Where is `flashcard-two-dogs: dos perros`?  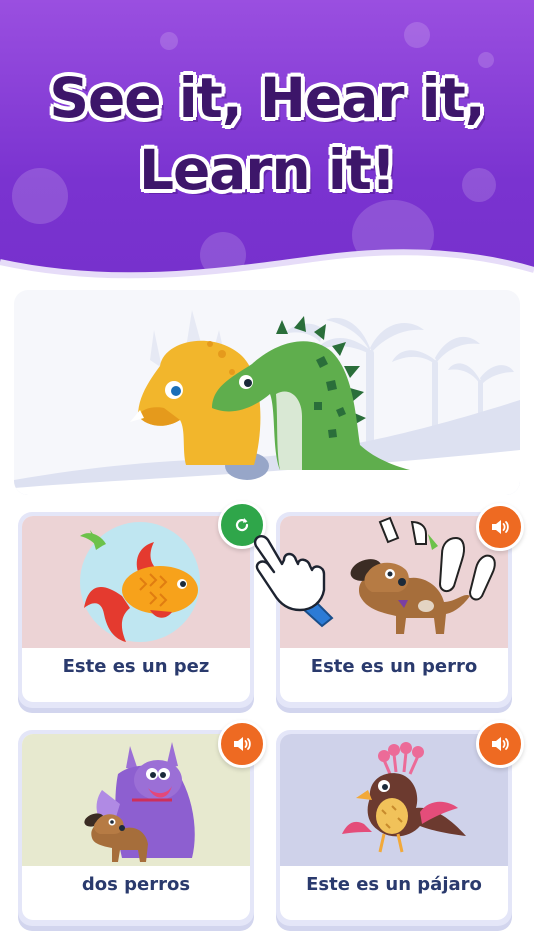 flashcard-two-dogs: dos perros is located at coordinates (136, 828).